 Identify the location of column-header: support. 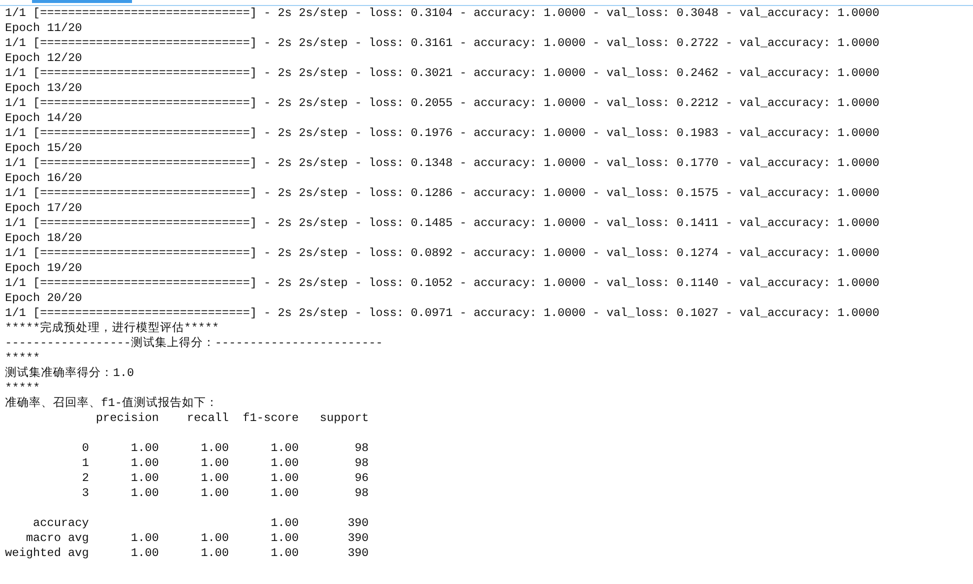
(344, 418).